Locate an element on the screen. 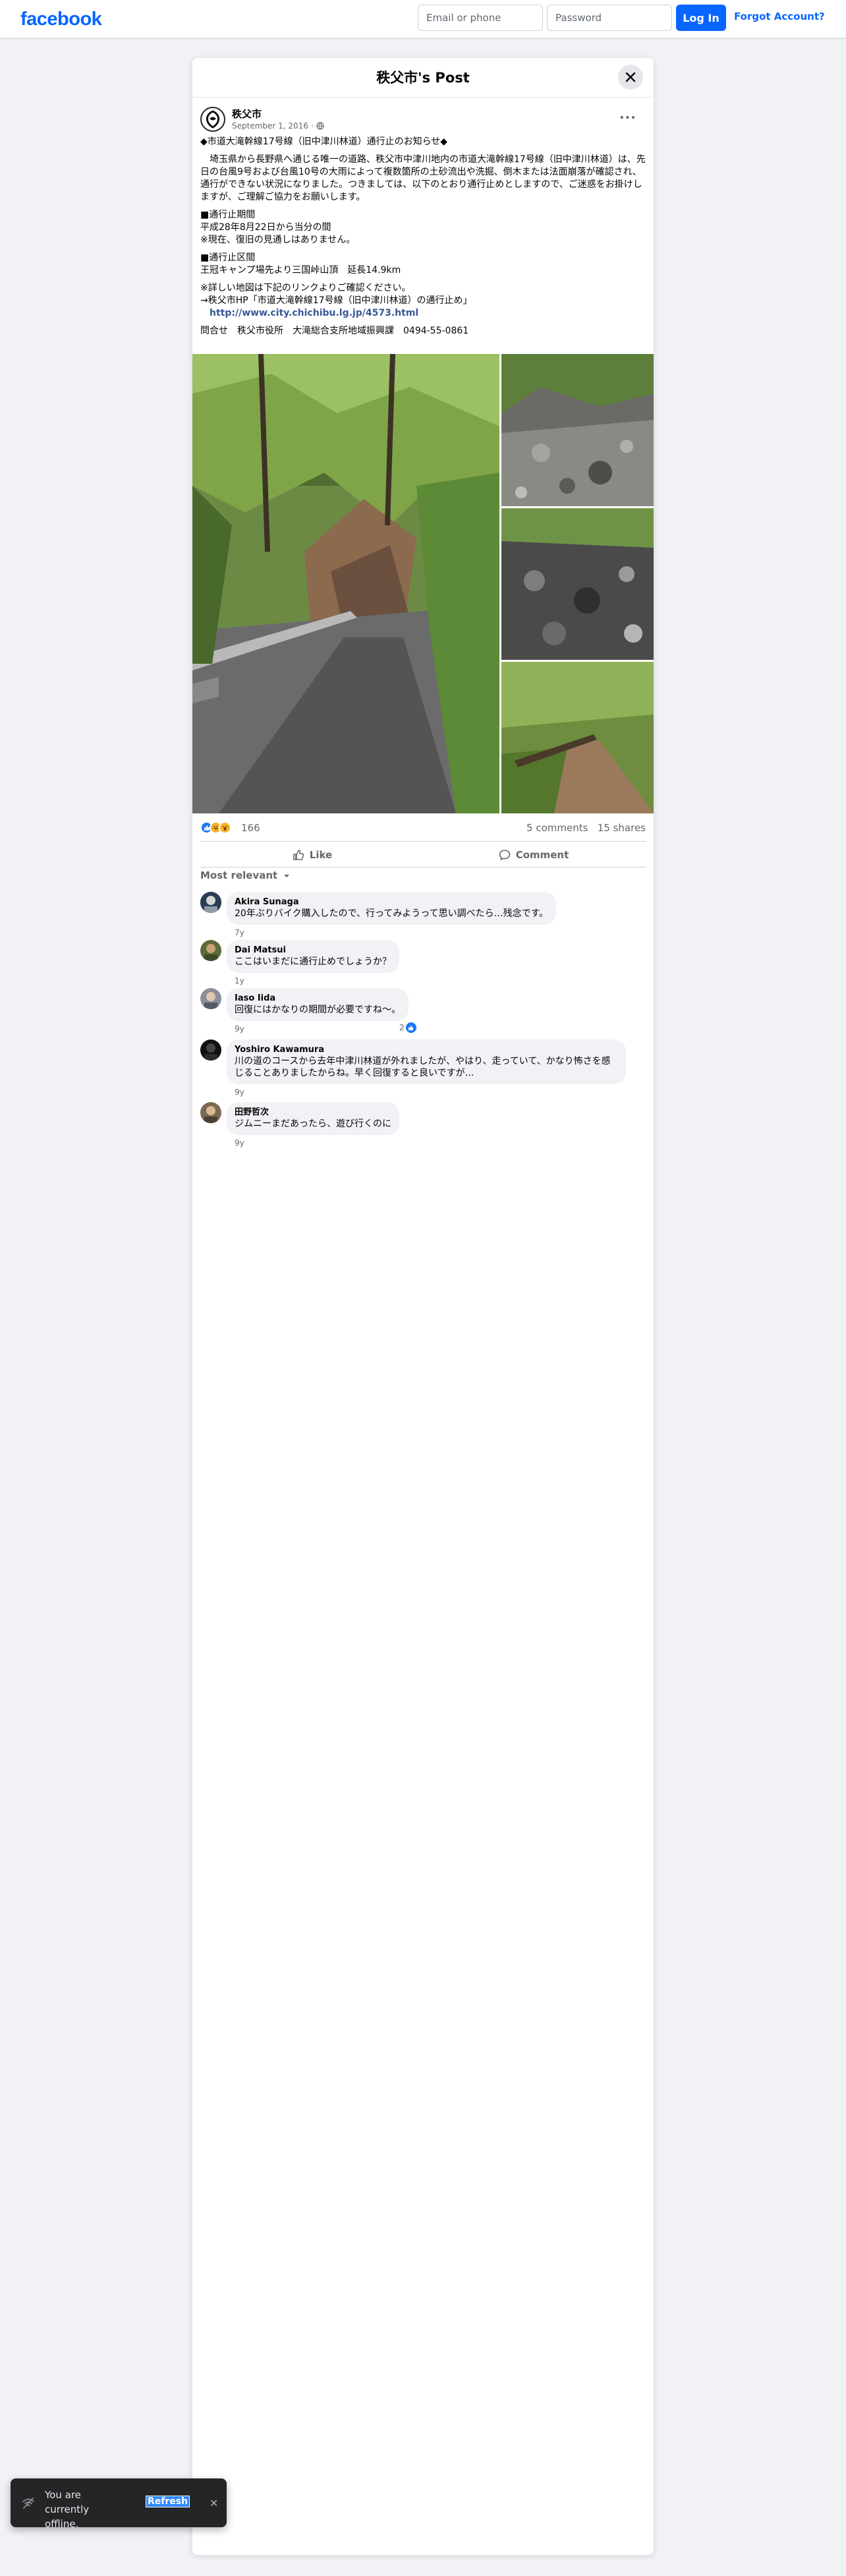  dialog-header: 秩父市's Post is located at coordinates (423, 78).